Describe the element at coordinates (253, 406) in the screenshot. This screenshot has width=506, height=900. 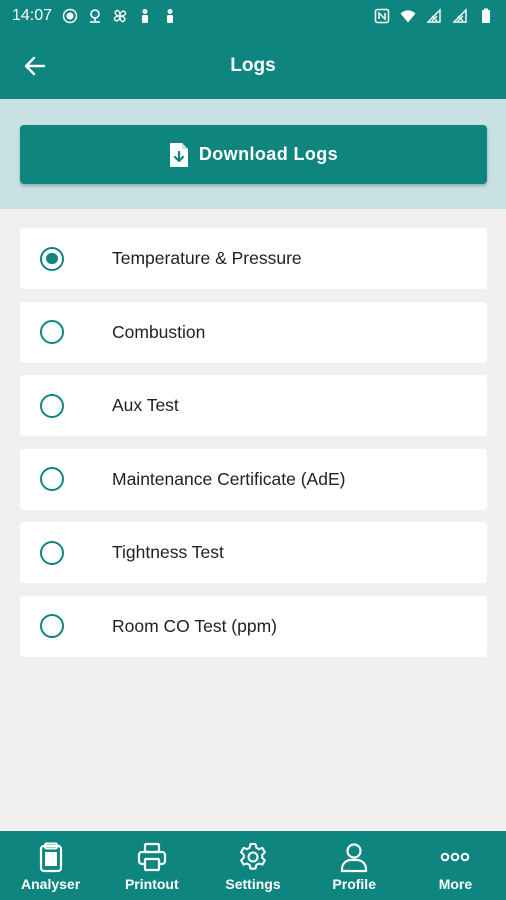
I see `log-item-aux-test: Aux Test` at that location.